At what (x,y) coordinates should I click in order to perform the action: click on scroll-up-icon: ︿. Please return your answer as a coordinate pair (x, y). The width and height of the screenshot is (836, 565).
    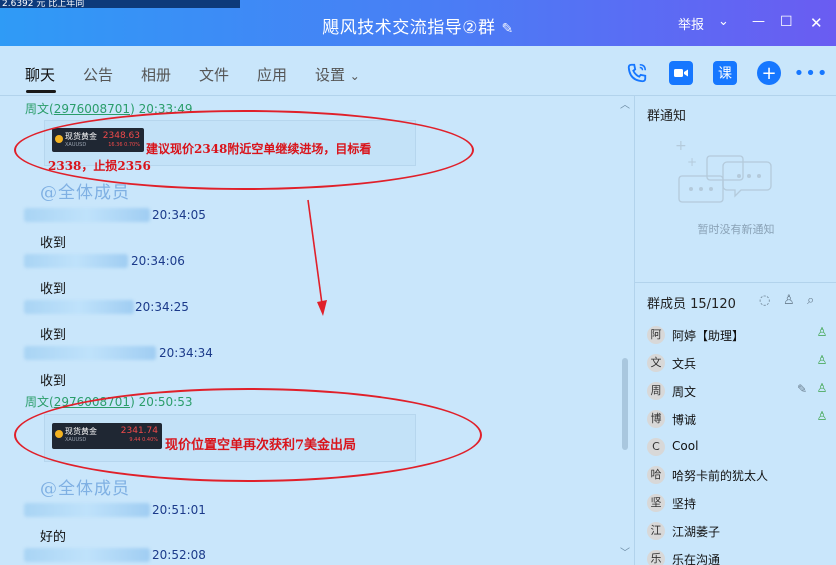
    Looking at the image, I should click on (625, 103).